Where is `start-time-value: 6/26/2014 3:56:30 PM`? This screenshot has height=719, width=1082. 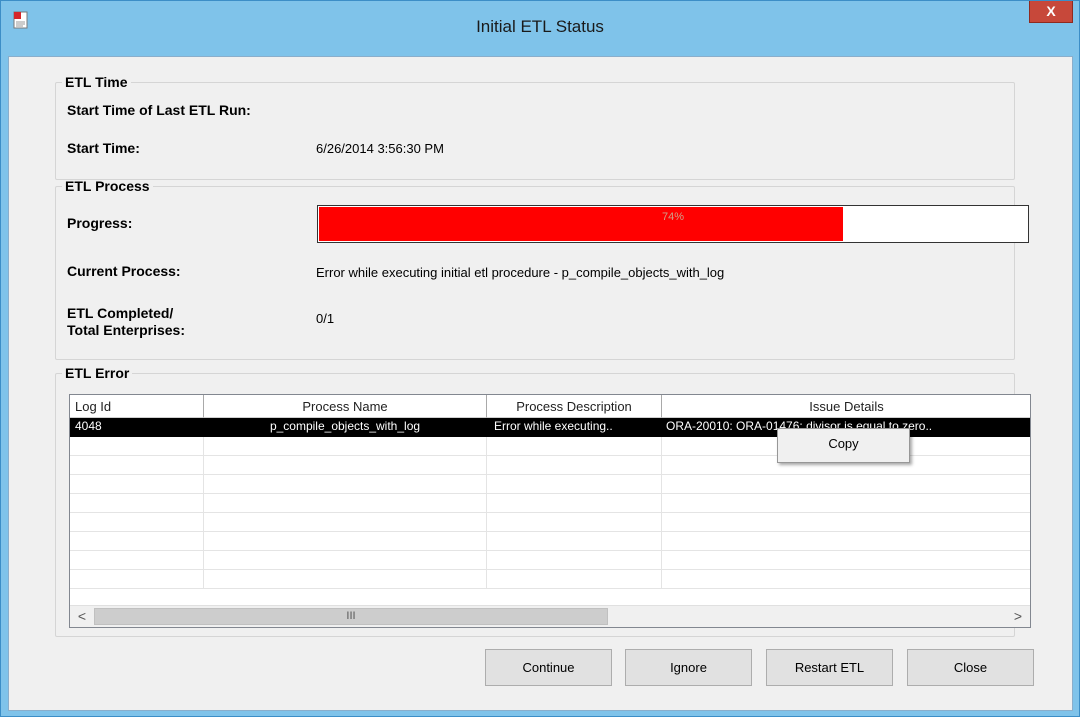 start-time-value: 6/26/2014 3:56:30 PM is located at coordinates (380, 148).